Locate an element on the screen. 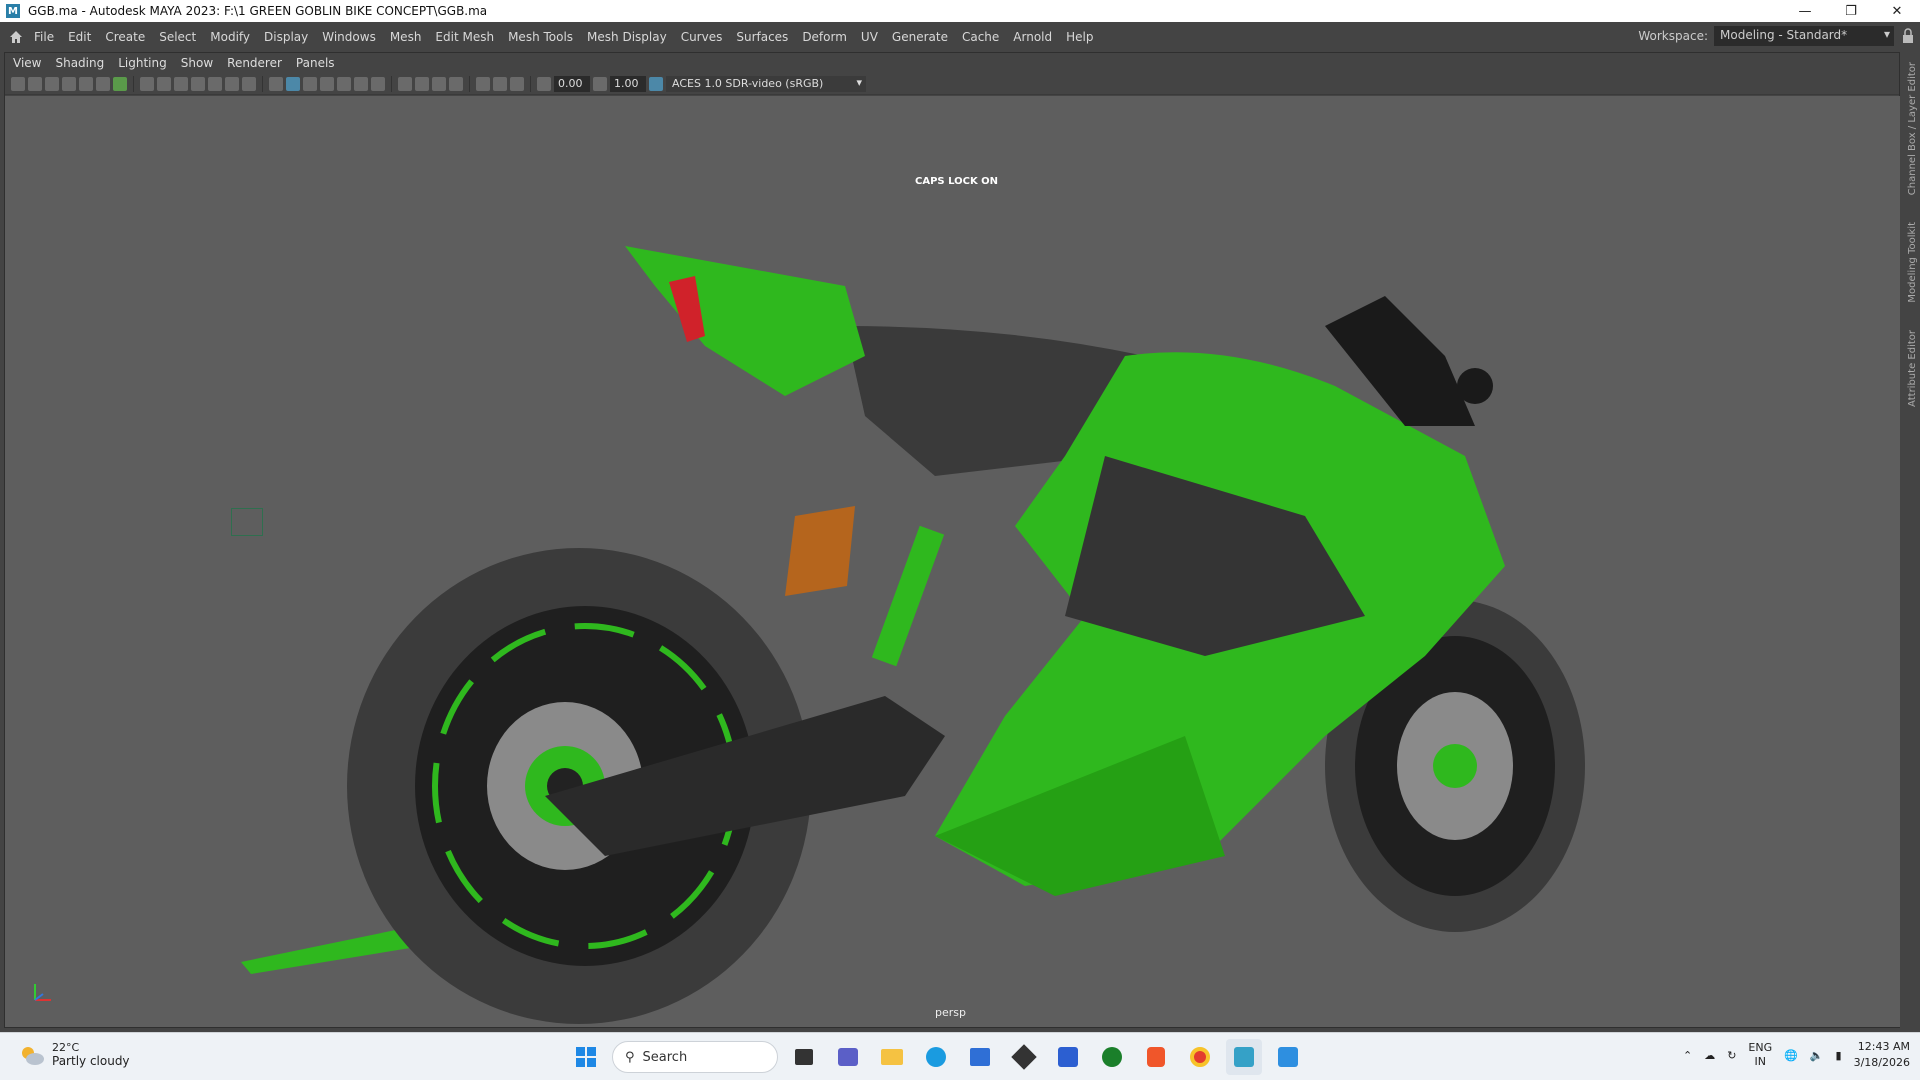 The height and width of the screenshot is (1080, 1920). panel-menu-shading: Shading is located at coordinates (79, 63).